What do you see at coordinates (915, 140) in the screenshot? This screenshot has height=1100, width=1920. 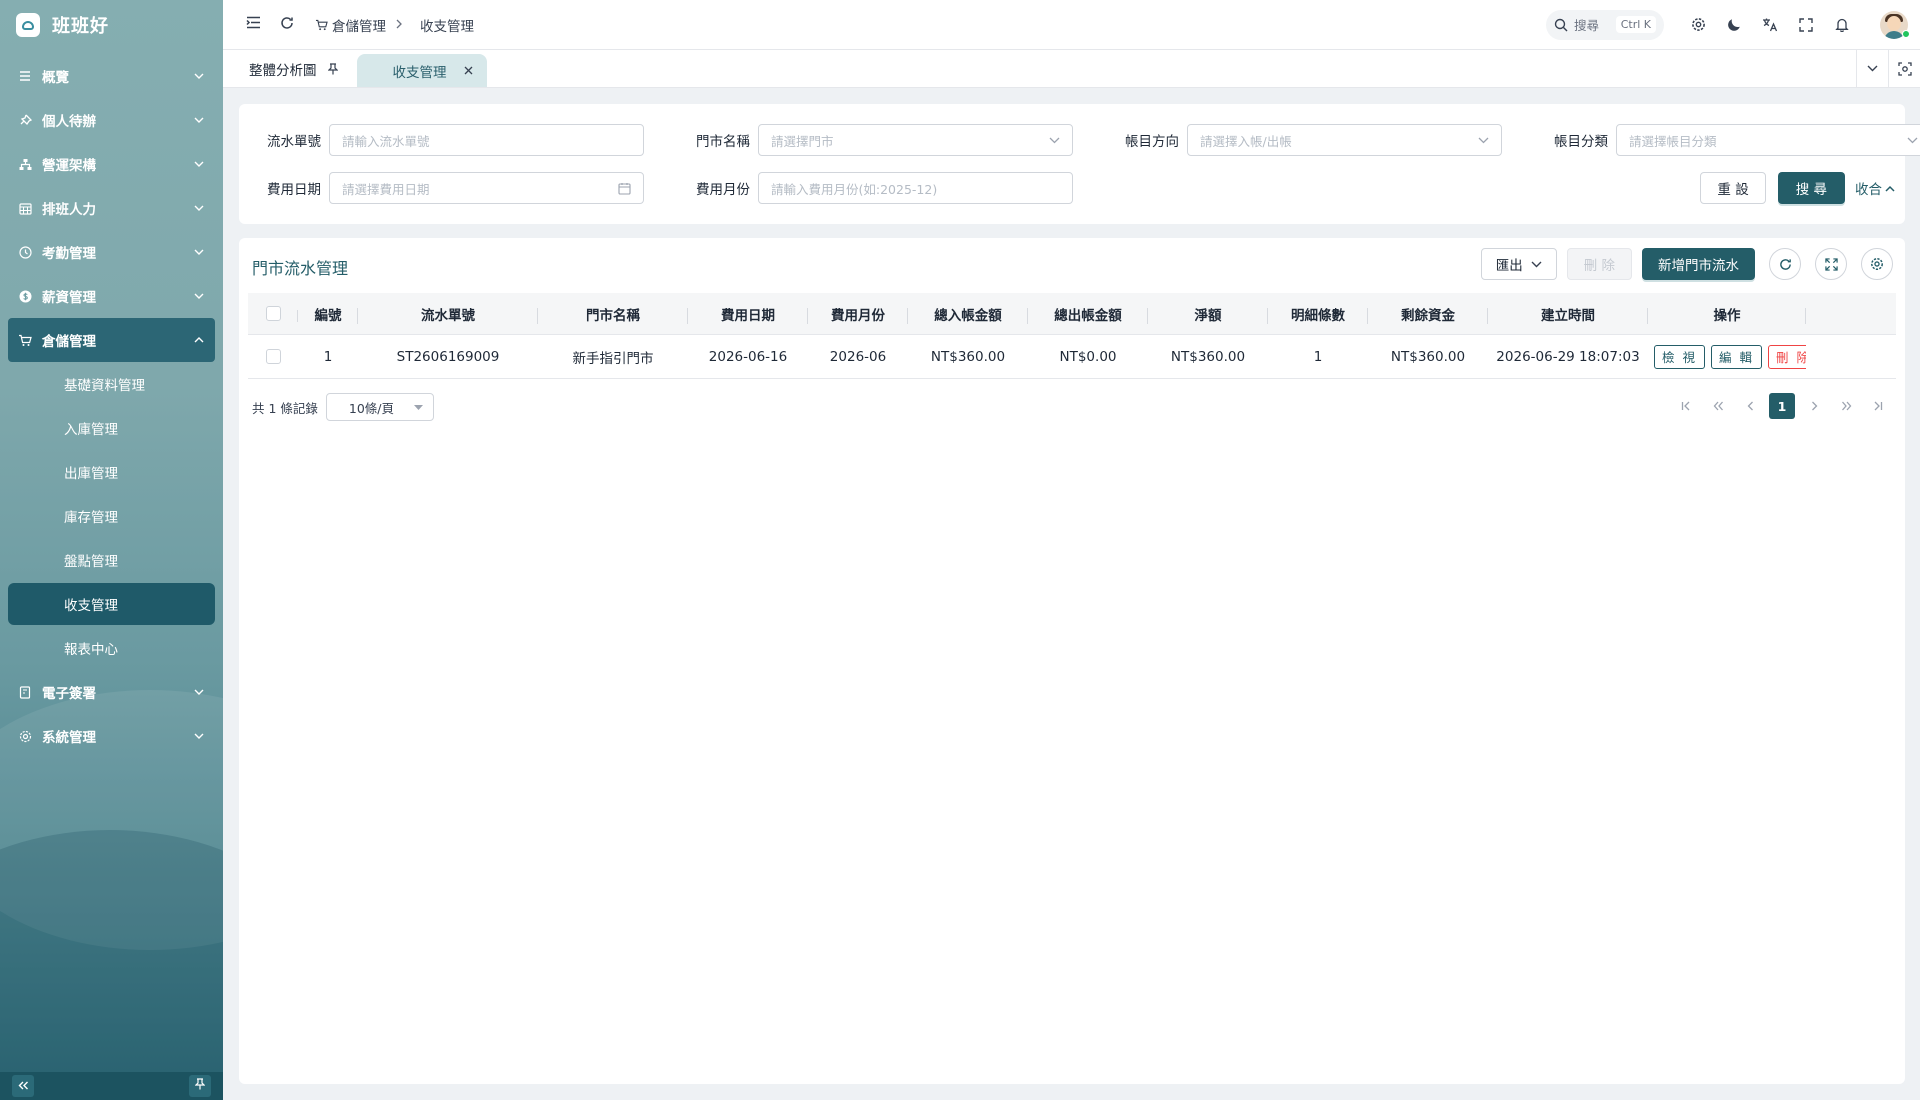 I see `store-name-select: 請選擇門市` at bounding box center [915, 140].